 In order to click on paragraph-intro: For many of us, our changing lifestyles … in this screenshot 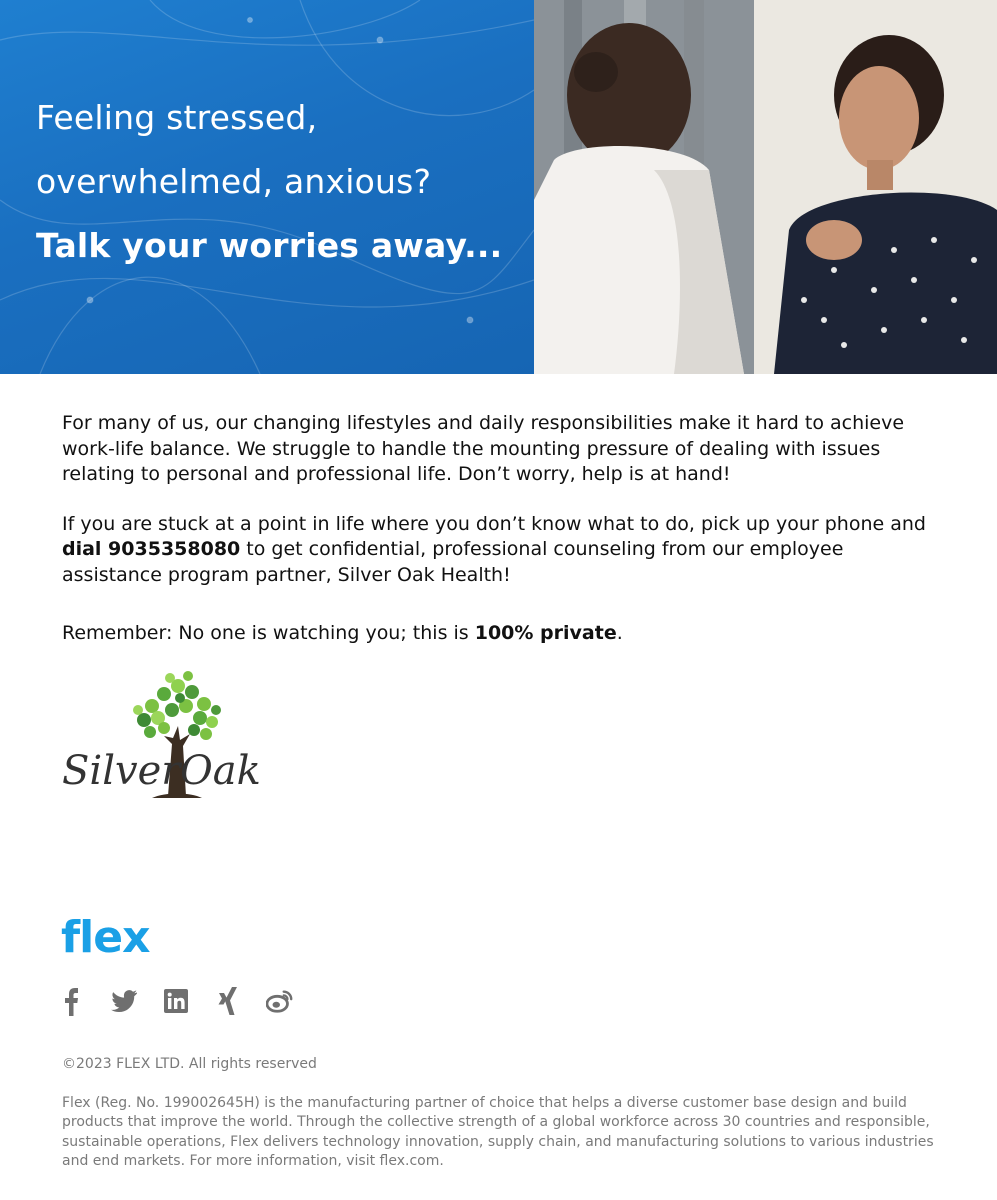, I will do `click(483, 448)`.